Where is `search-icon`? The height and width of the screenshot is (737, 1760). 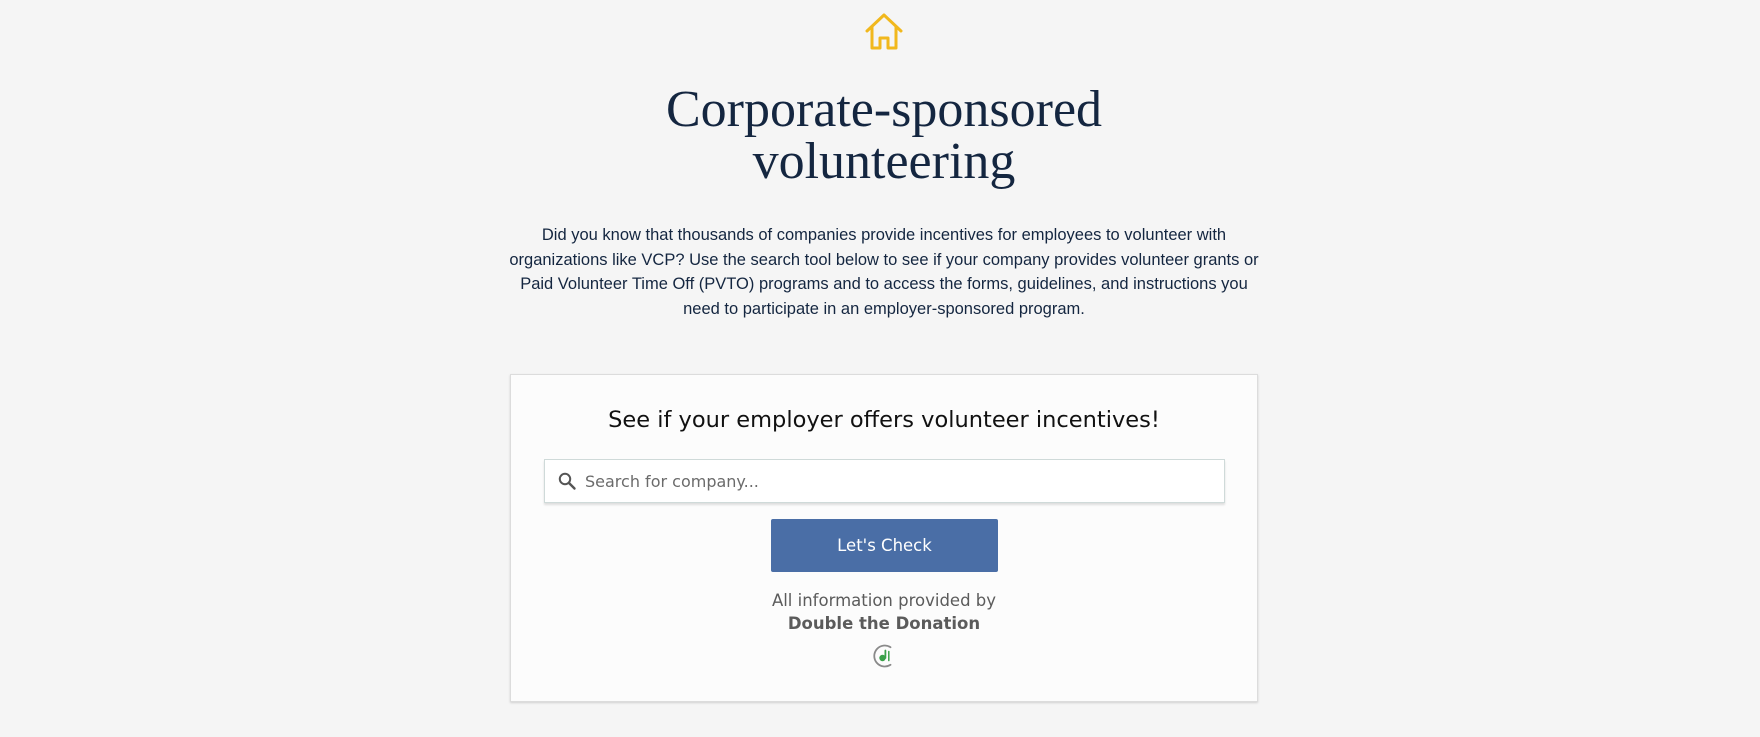
search-icon is located at coordinates (567, 481).